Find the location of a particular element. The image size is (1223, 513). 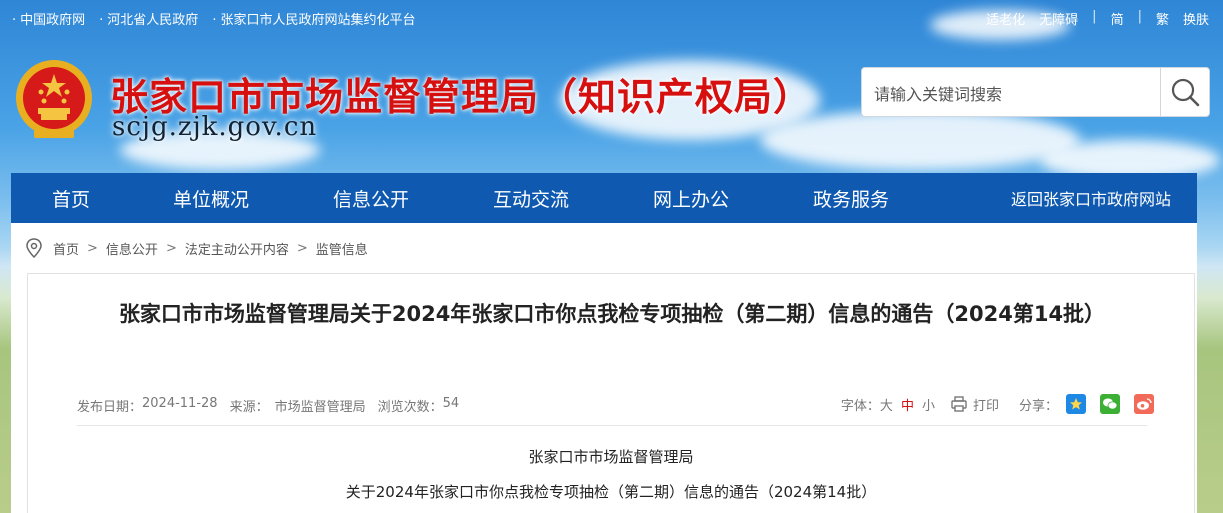

top-link-zjk-platform: 张家口市人民政府网站集约化平台 is located at coordinates (313, 18).